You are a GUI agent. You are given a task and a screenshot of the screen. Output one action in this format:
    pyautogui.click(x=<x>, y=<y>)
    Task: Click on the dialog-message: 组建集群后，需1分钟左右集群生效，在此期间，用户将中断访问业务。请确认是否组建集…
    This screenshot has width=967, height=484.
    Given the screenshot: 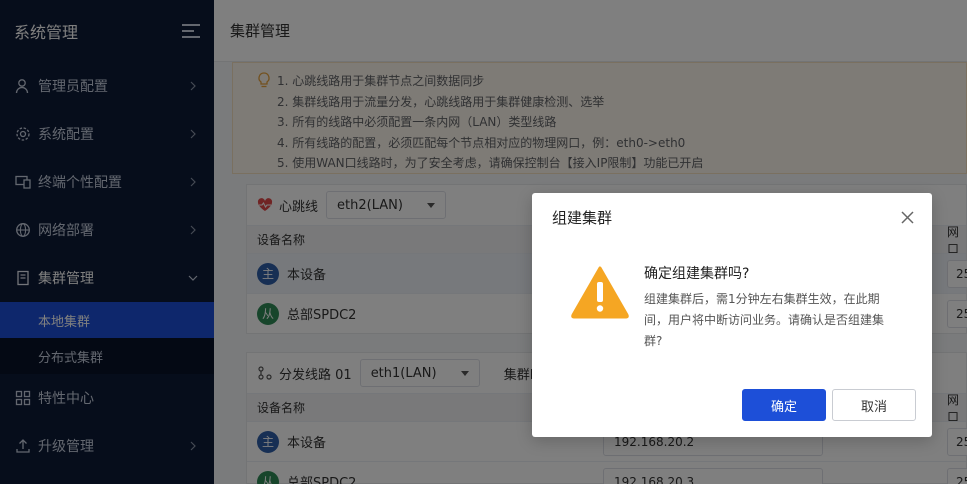 What is the action you would take?
    pyautogui.click(x=764, y=320)
    